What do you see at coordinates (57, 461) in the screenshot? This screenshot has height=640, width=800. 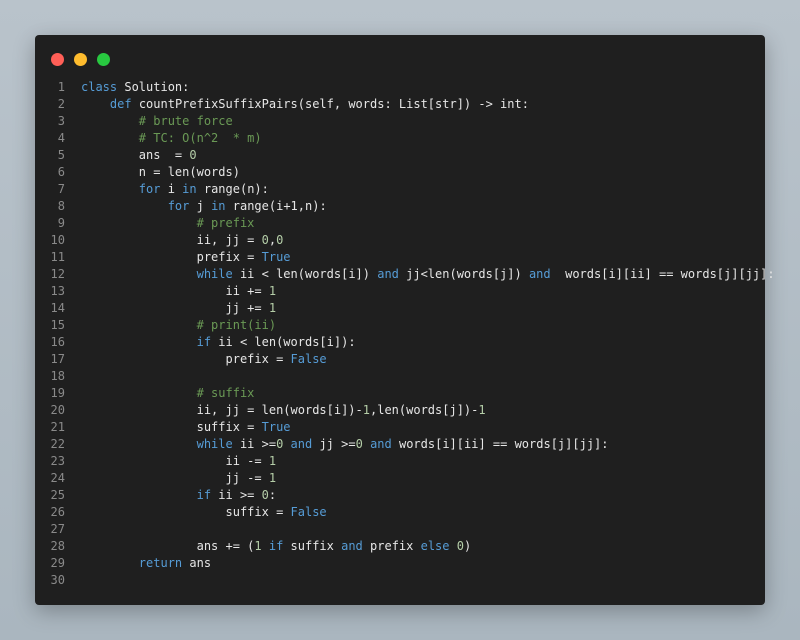 I see `line-number: 23` at bounding box center [57, 461].